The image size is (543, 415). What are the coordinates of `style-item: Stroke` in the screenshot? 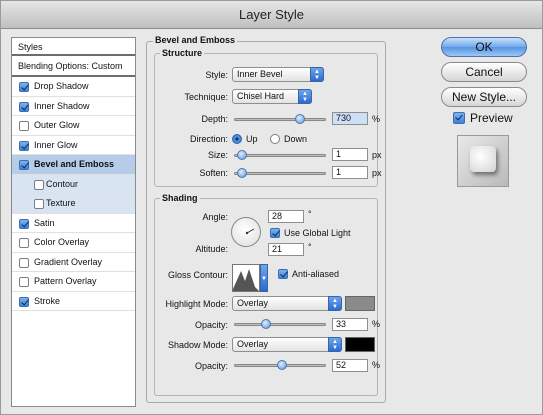 It's located at (73, 301).